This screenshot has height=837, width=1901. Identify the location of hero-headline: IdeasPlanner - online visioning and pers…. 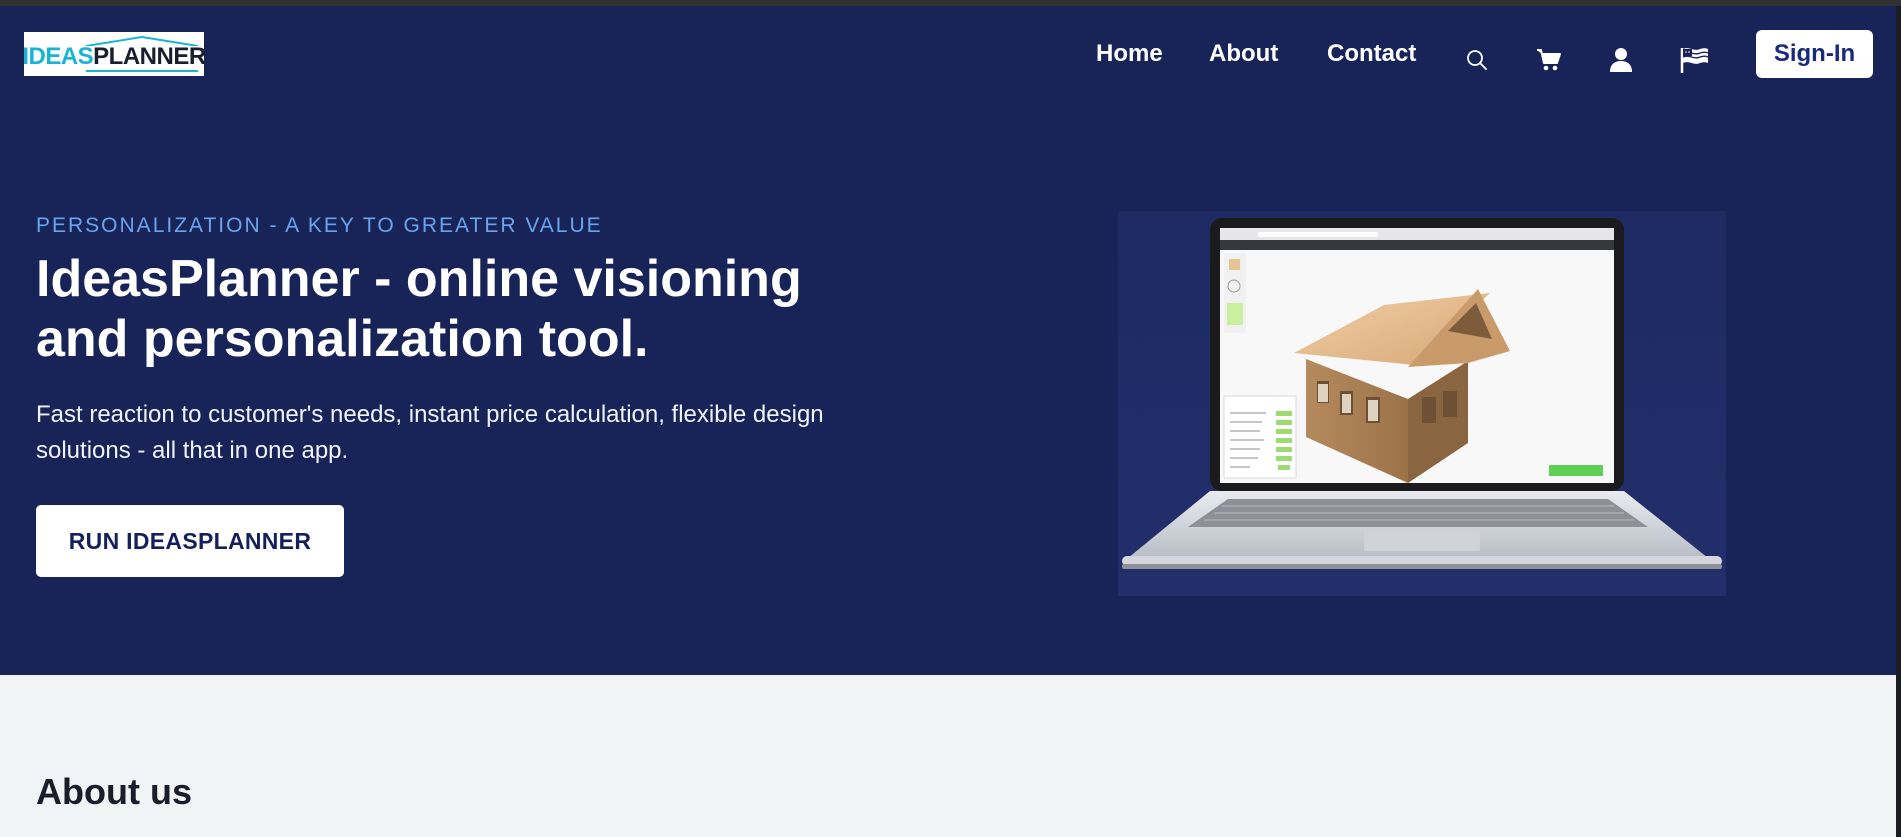
(419, 309).